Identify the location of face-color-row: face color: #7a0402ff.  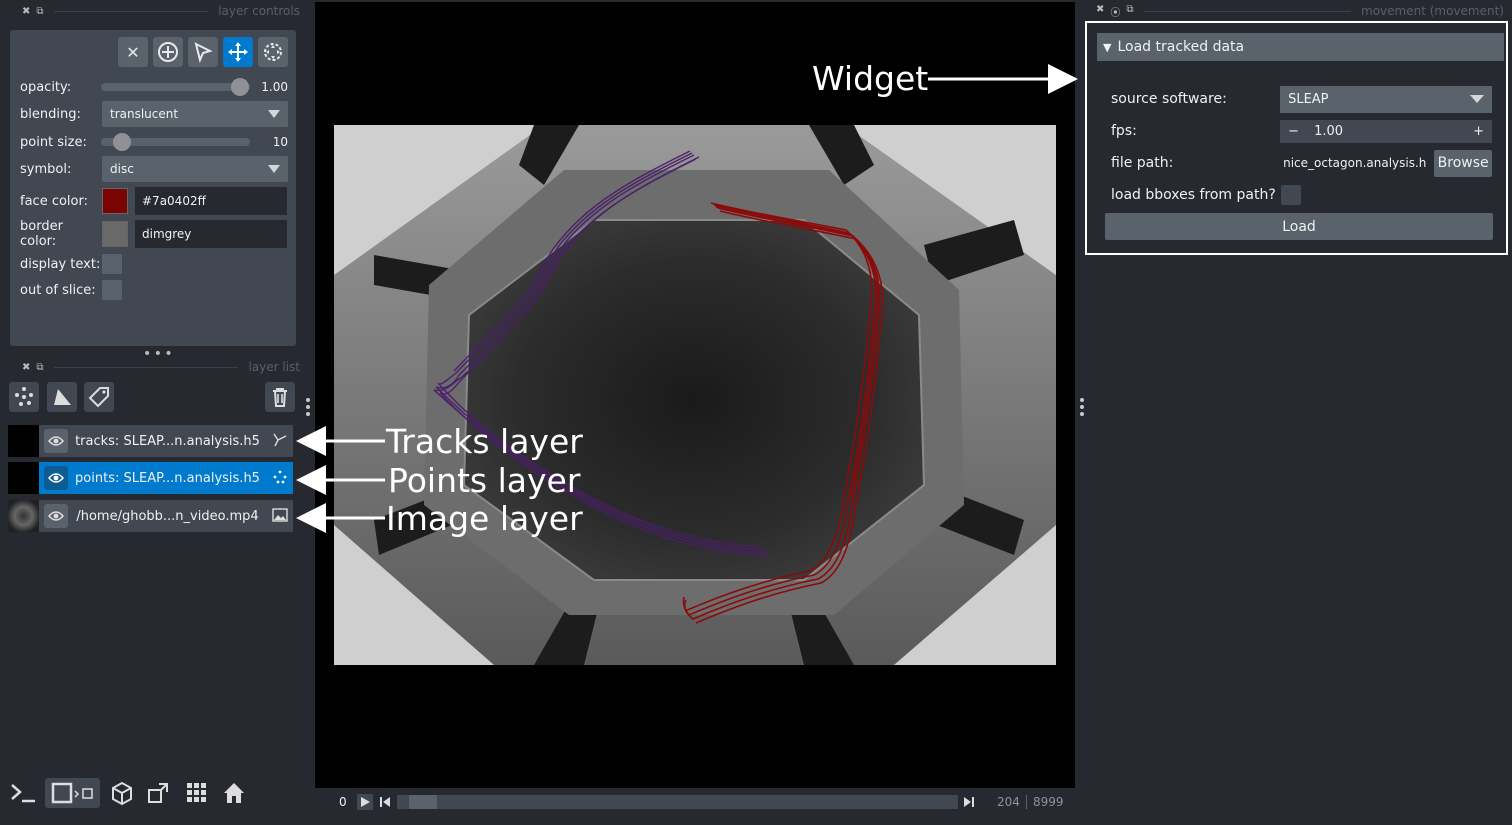
(154, 201).